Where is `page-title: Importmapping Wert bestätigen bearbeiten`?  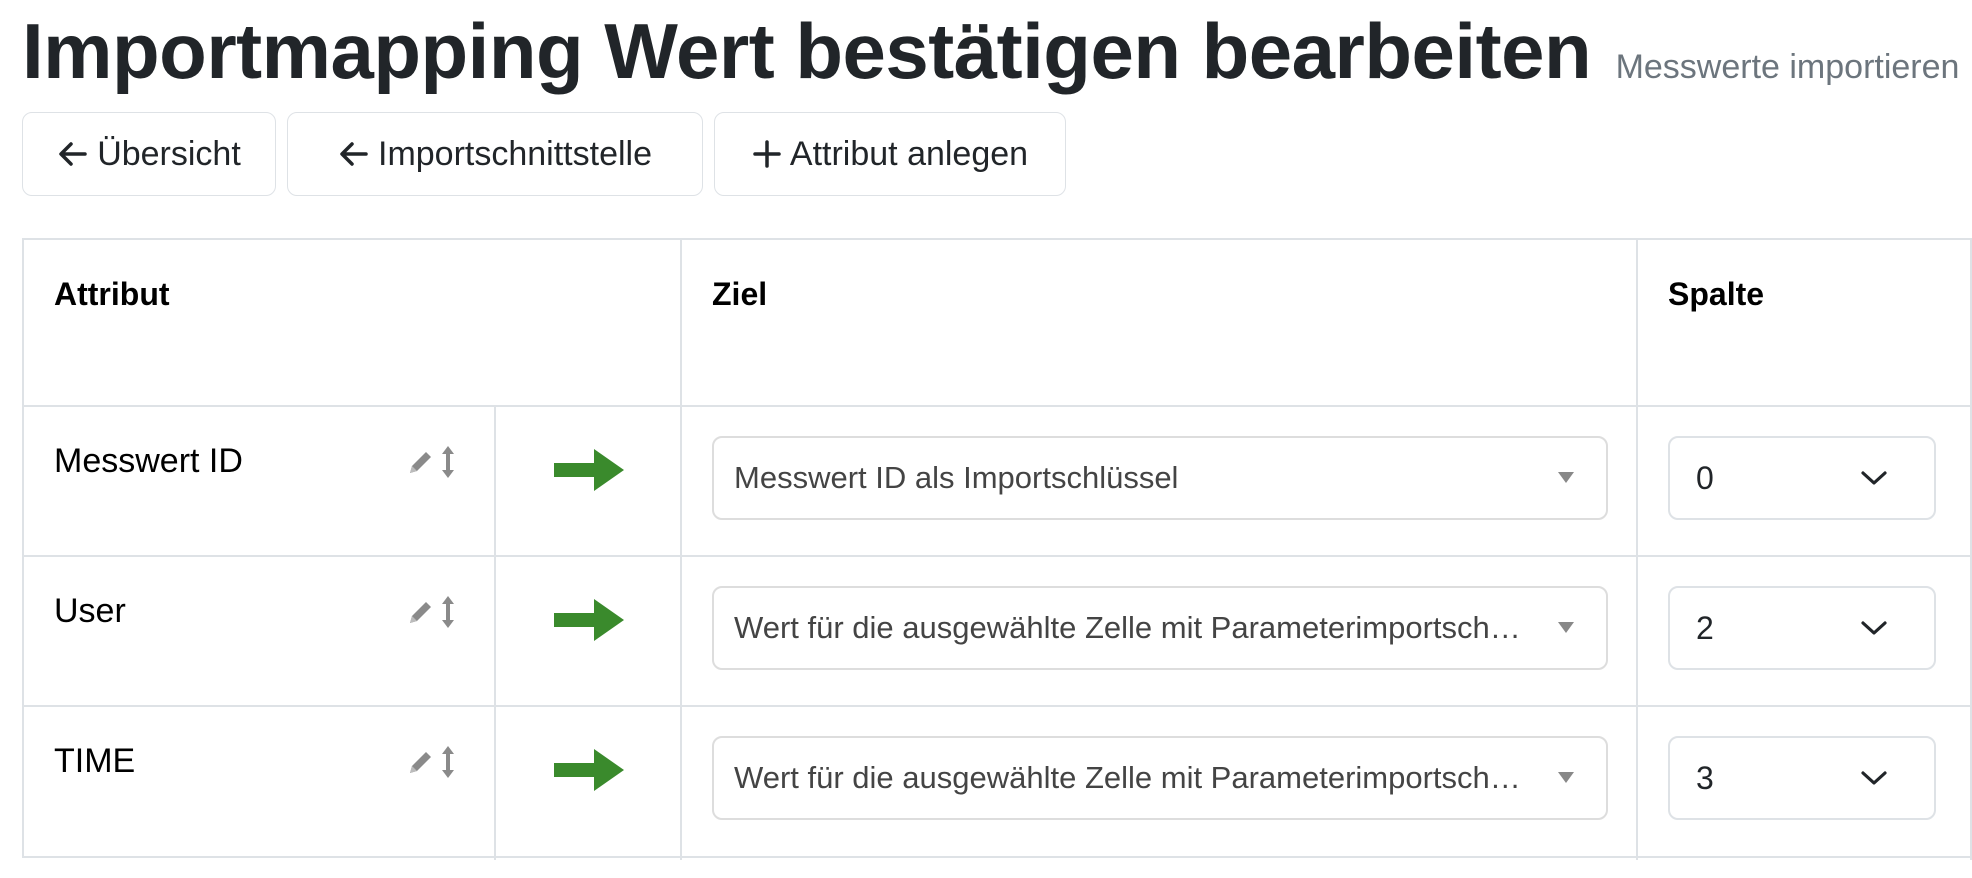 page-title: Importmapping Wert bestätigen bearbeiten is located at coordinates (807, 51).